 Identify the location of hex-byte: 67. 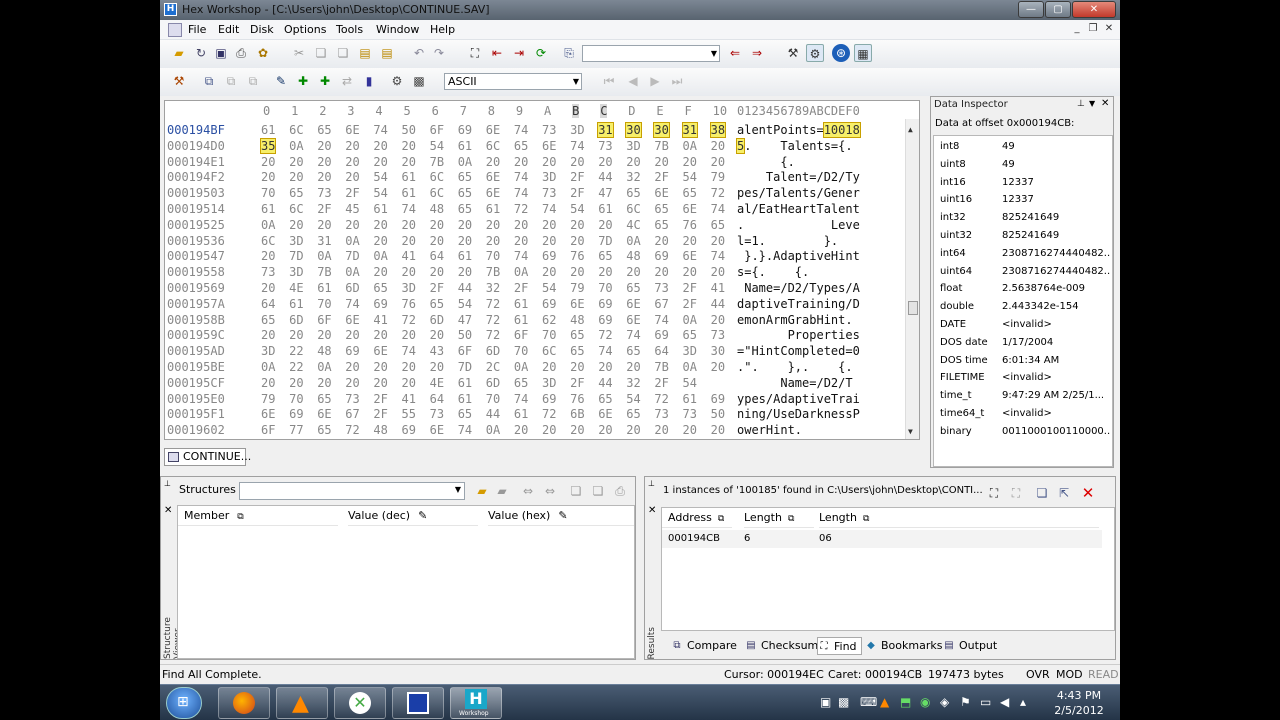
(352, 414).